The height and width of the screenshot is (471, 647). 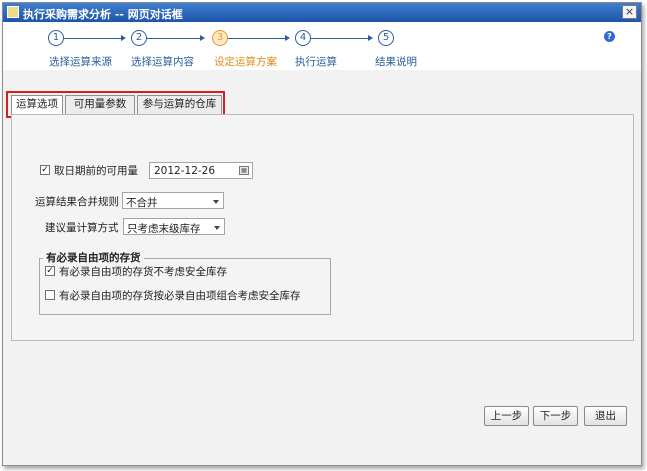 What do you see at coordinates (82, 228) in the screenshot?
I see `suggest-method-label: 建议量计算方式` at bounding box center [82, 228].